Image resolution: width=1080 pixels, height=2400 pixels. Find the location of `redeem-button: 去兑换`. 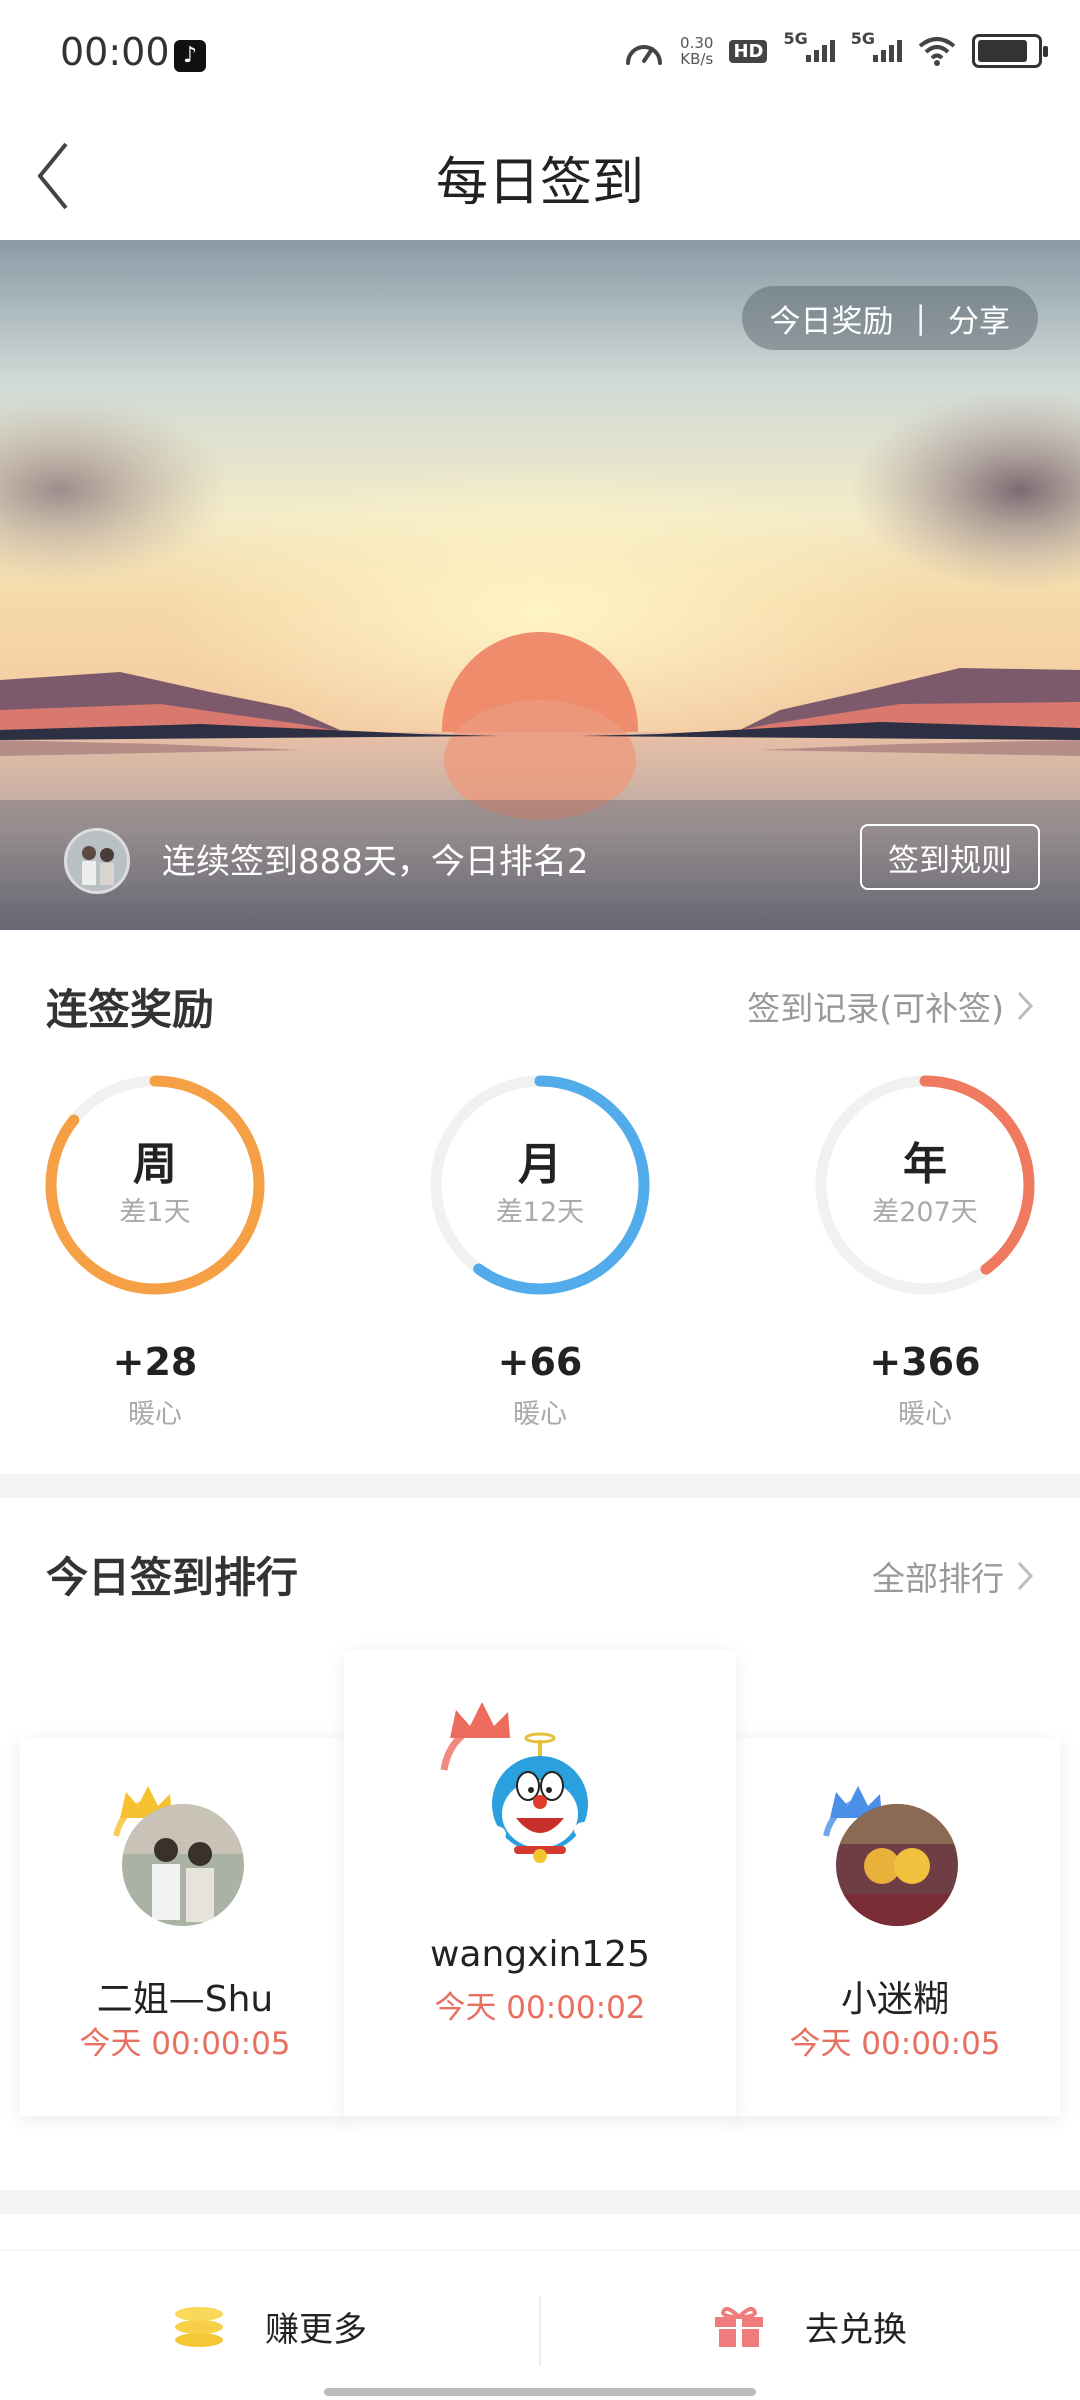

redeem-button: 去兑换 is located at coordinates (810, 2325).